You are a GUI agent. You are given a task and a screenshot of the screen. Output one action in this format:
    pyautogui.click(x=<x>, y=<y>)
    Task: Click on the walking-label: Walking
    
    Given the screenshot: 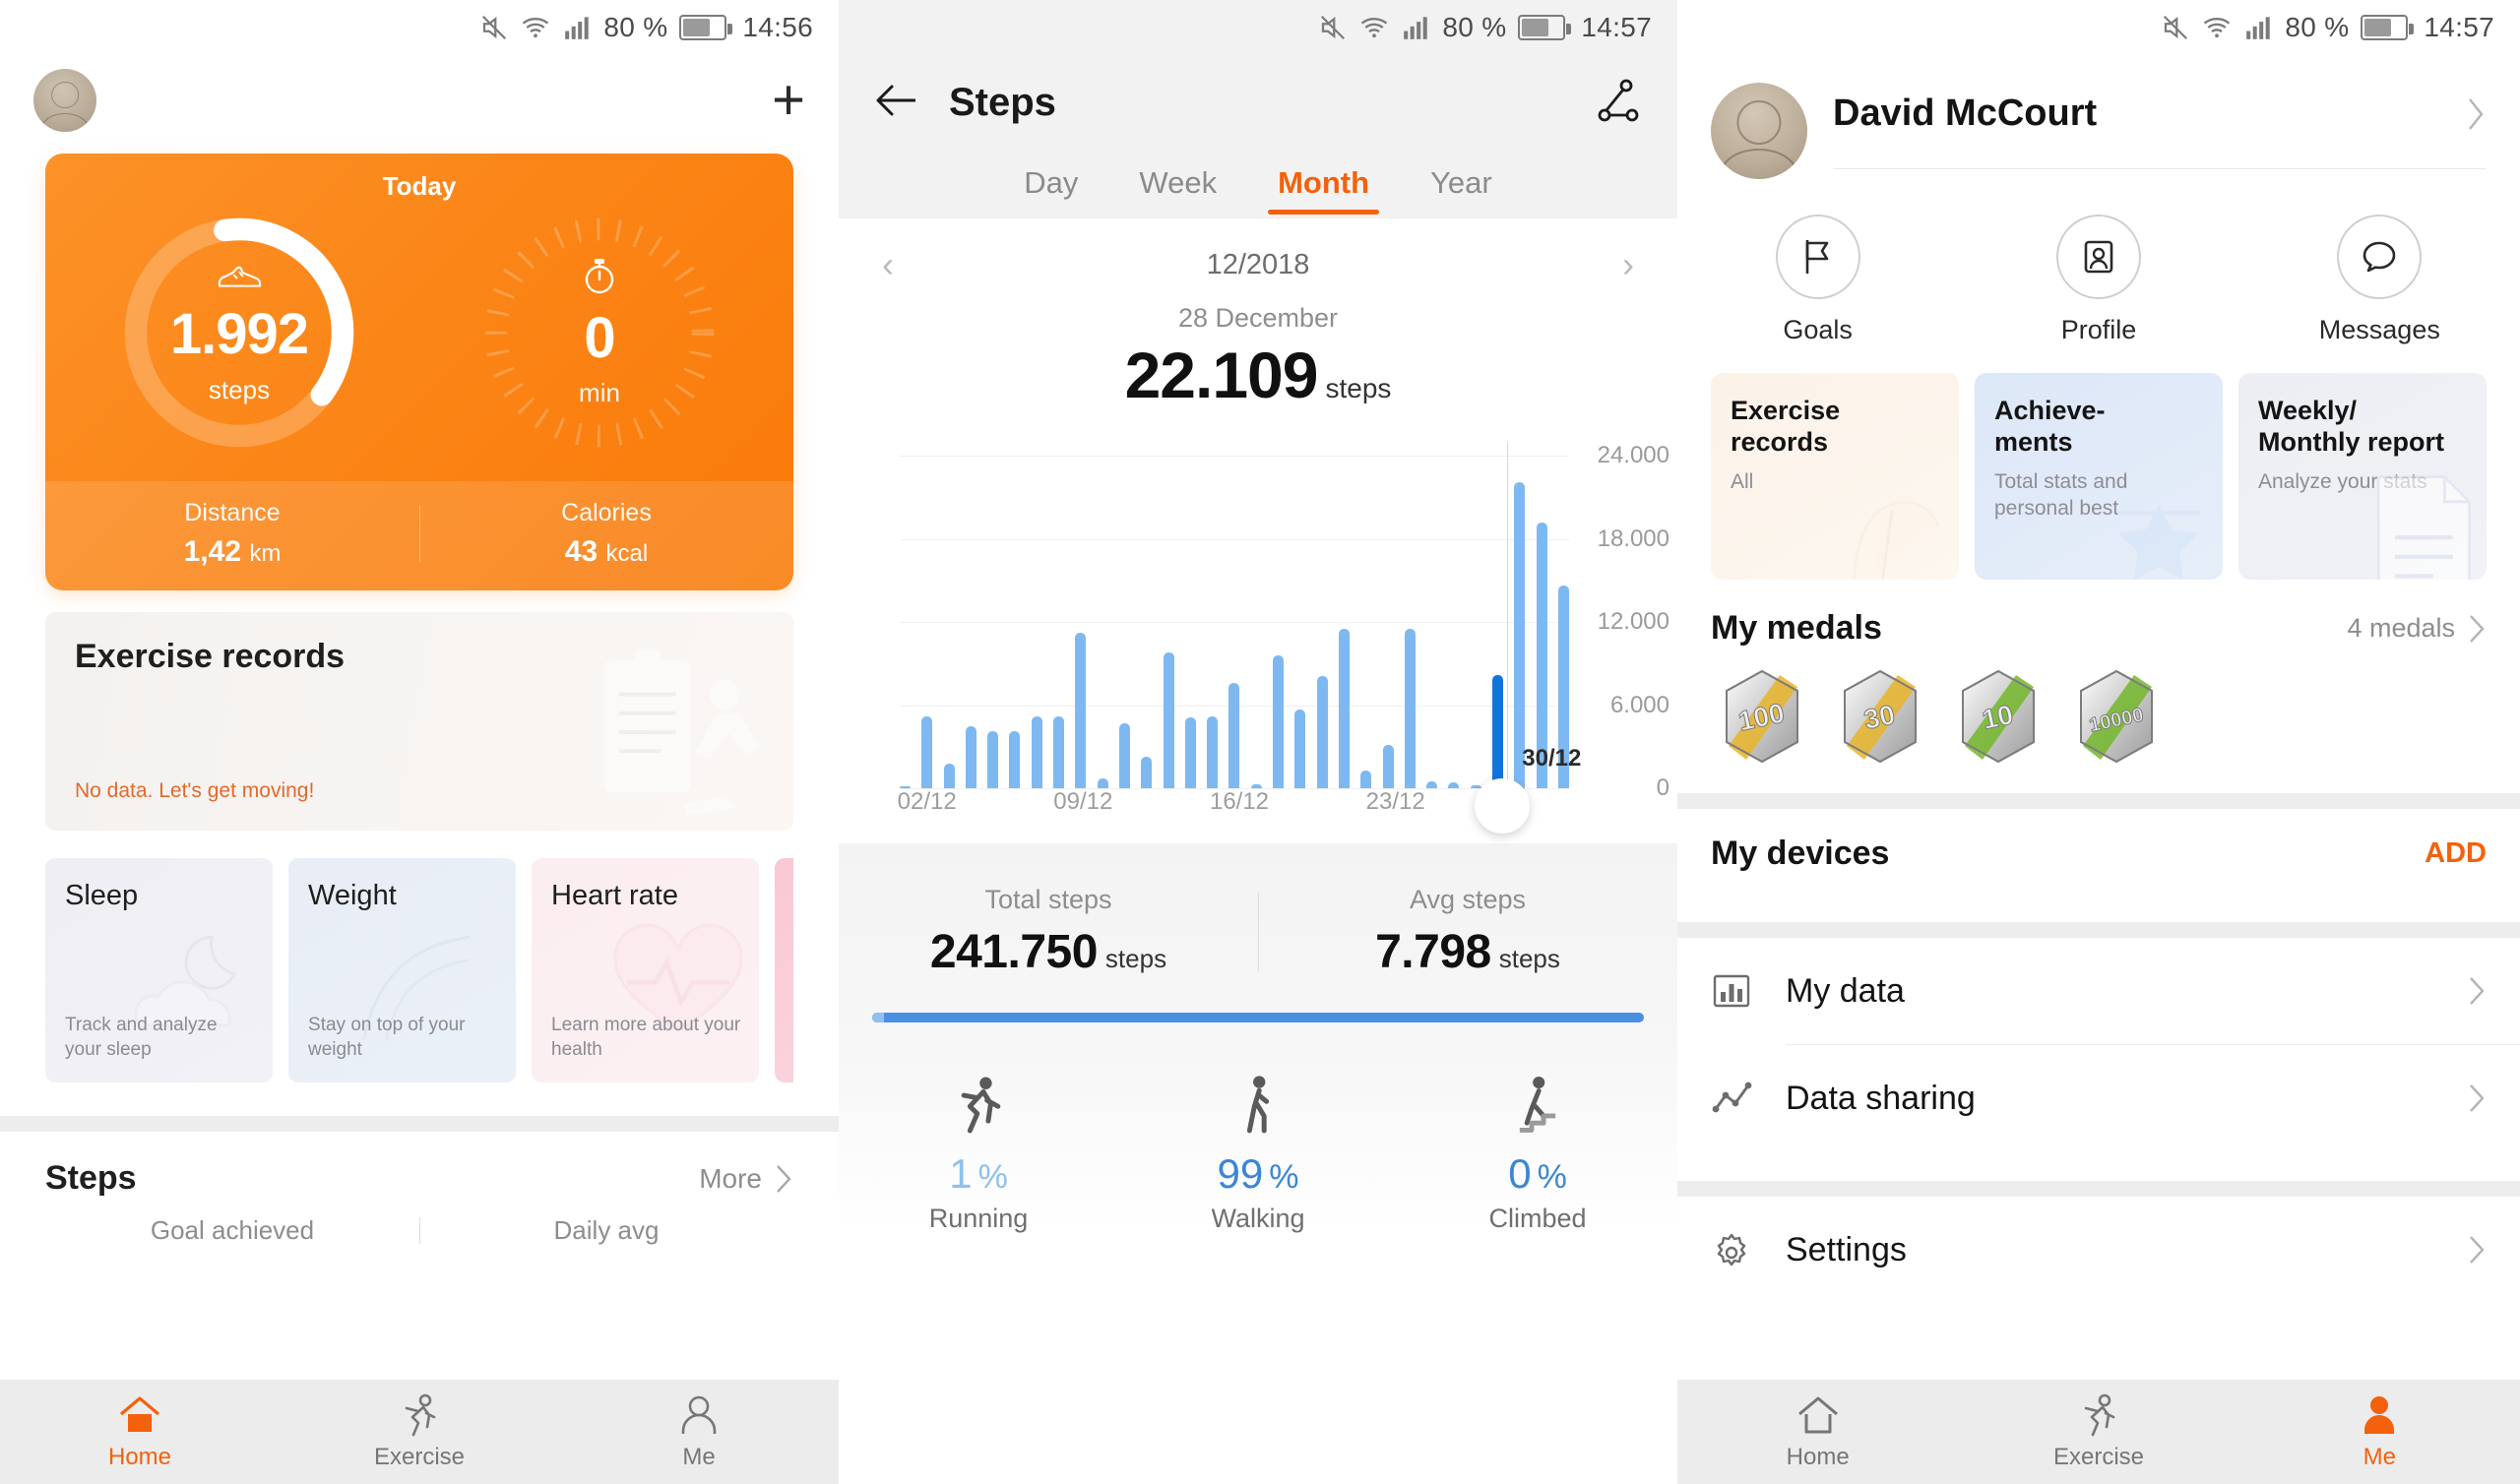 What is the action you would take?
    pyautogui.click(x=1258, y=1218)
    